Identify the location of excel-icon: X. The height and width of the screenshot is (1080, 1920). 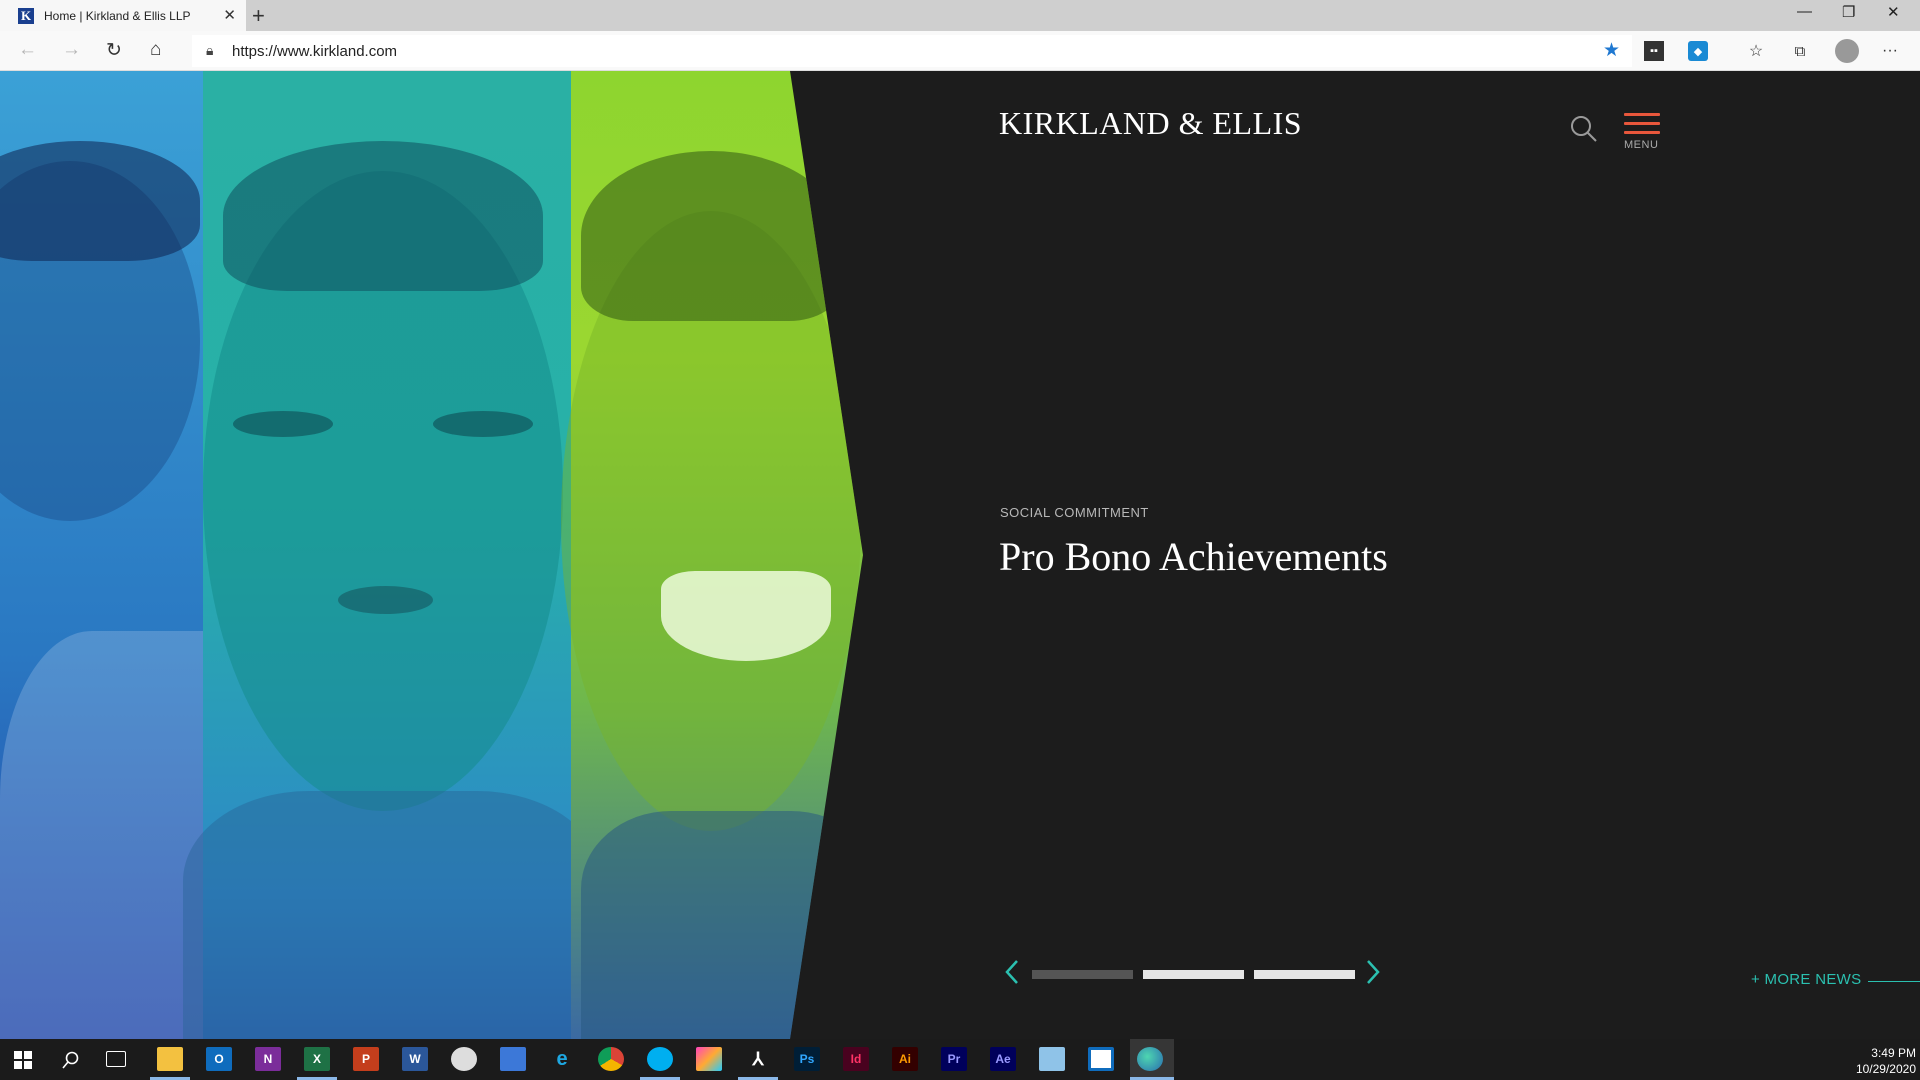
(317, 1059).